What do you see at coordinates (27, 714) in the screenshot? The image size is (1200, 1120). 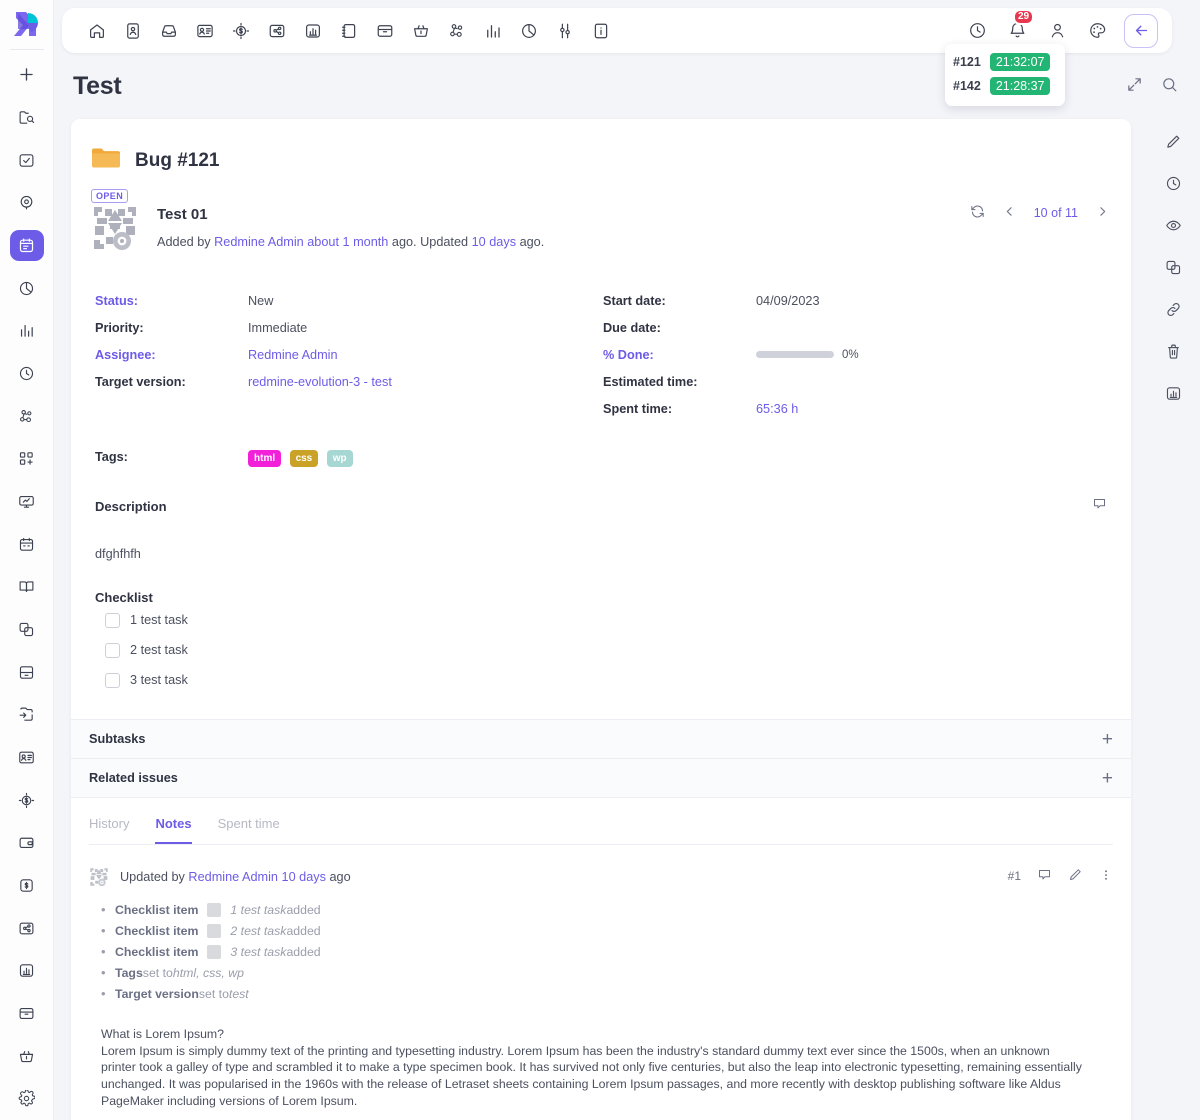 I see `sidebar-item-import` at bounding box center [27, 714].